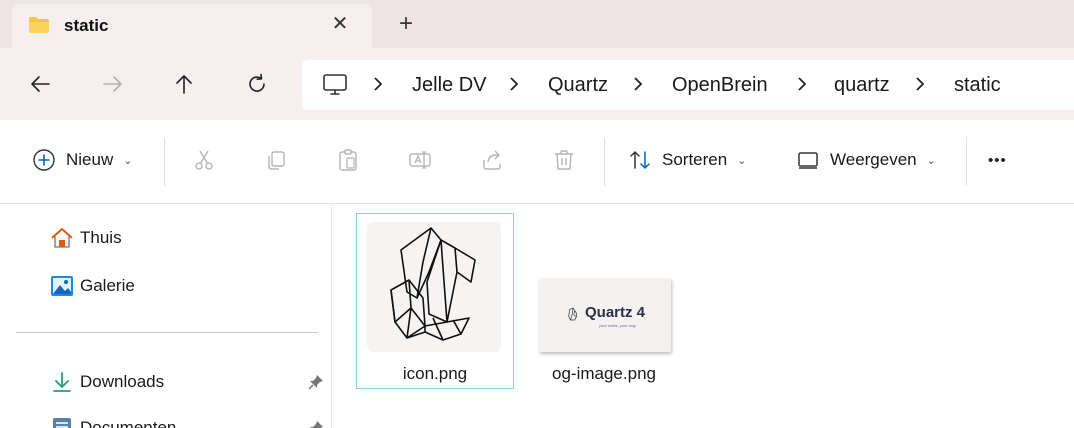 The height and width of the screenshot is (428, 1074). What do you see at coordinates (578, 85) in the screenshot?
I see `breadcrumb-quartz: Quartz` at bounding box center [578, 85].